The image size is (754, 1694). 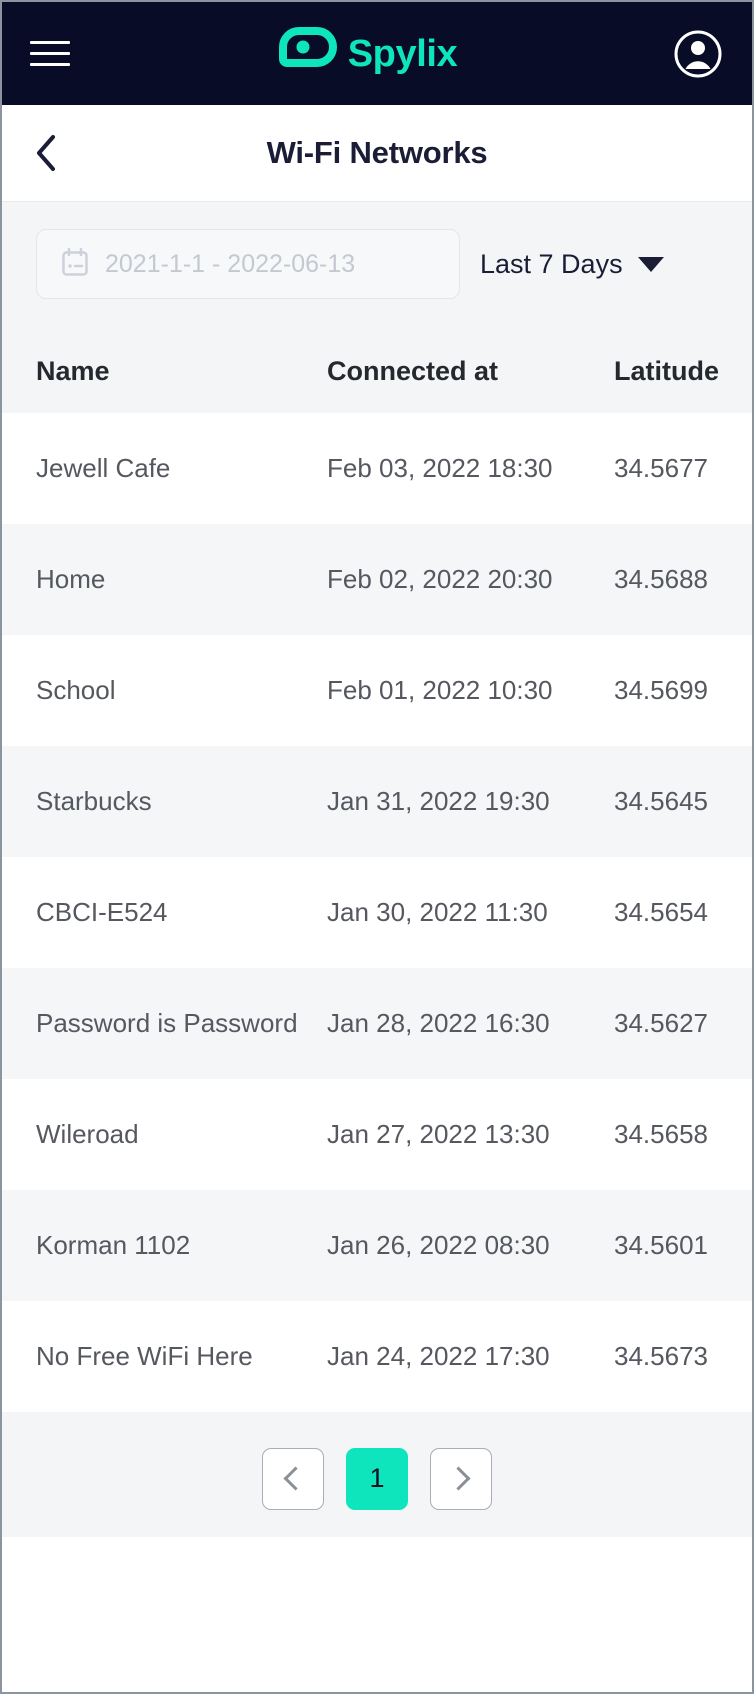 I want to click on cell-connected-at: Jan 26, 2022 08:30, so click(x=438, y=1244).